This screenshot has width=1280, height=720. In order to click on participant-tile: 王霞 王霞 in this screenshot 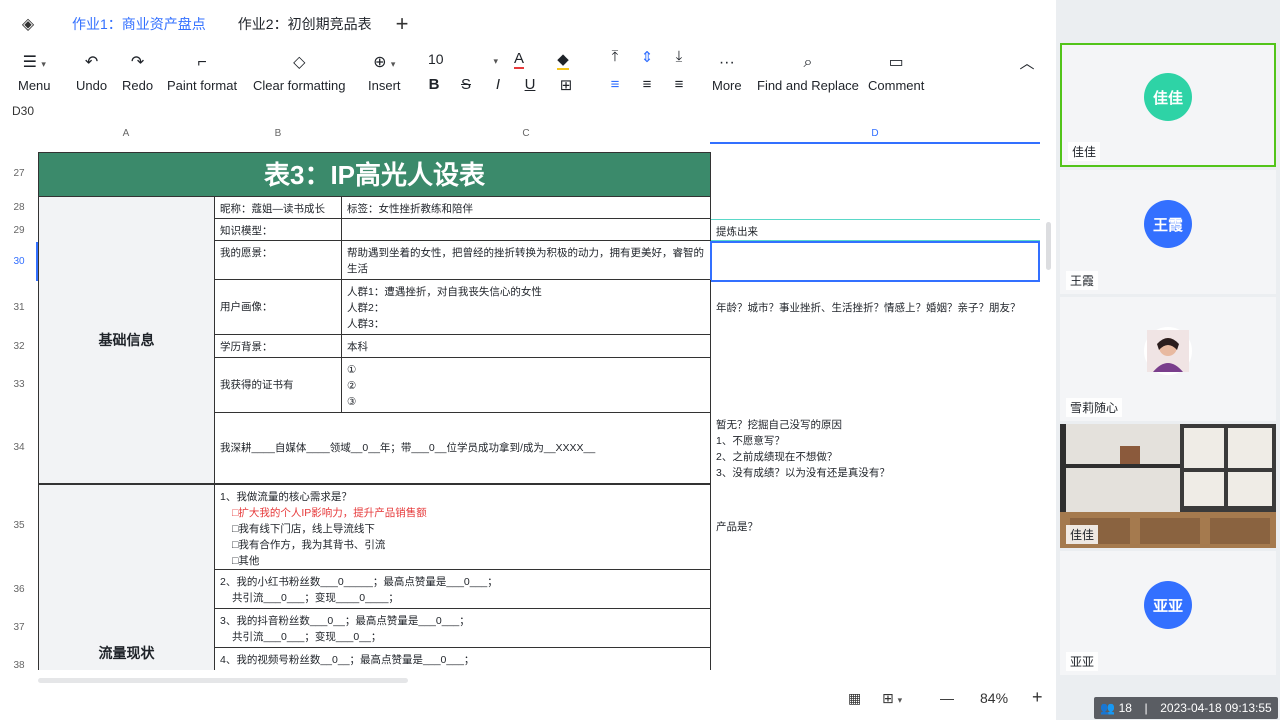, I will do `click(1168, 232)`.